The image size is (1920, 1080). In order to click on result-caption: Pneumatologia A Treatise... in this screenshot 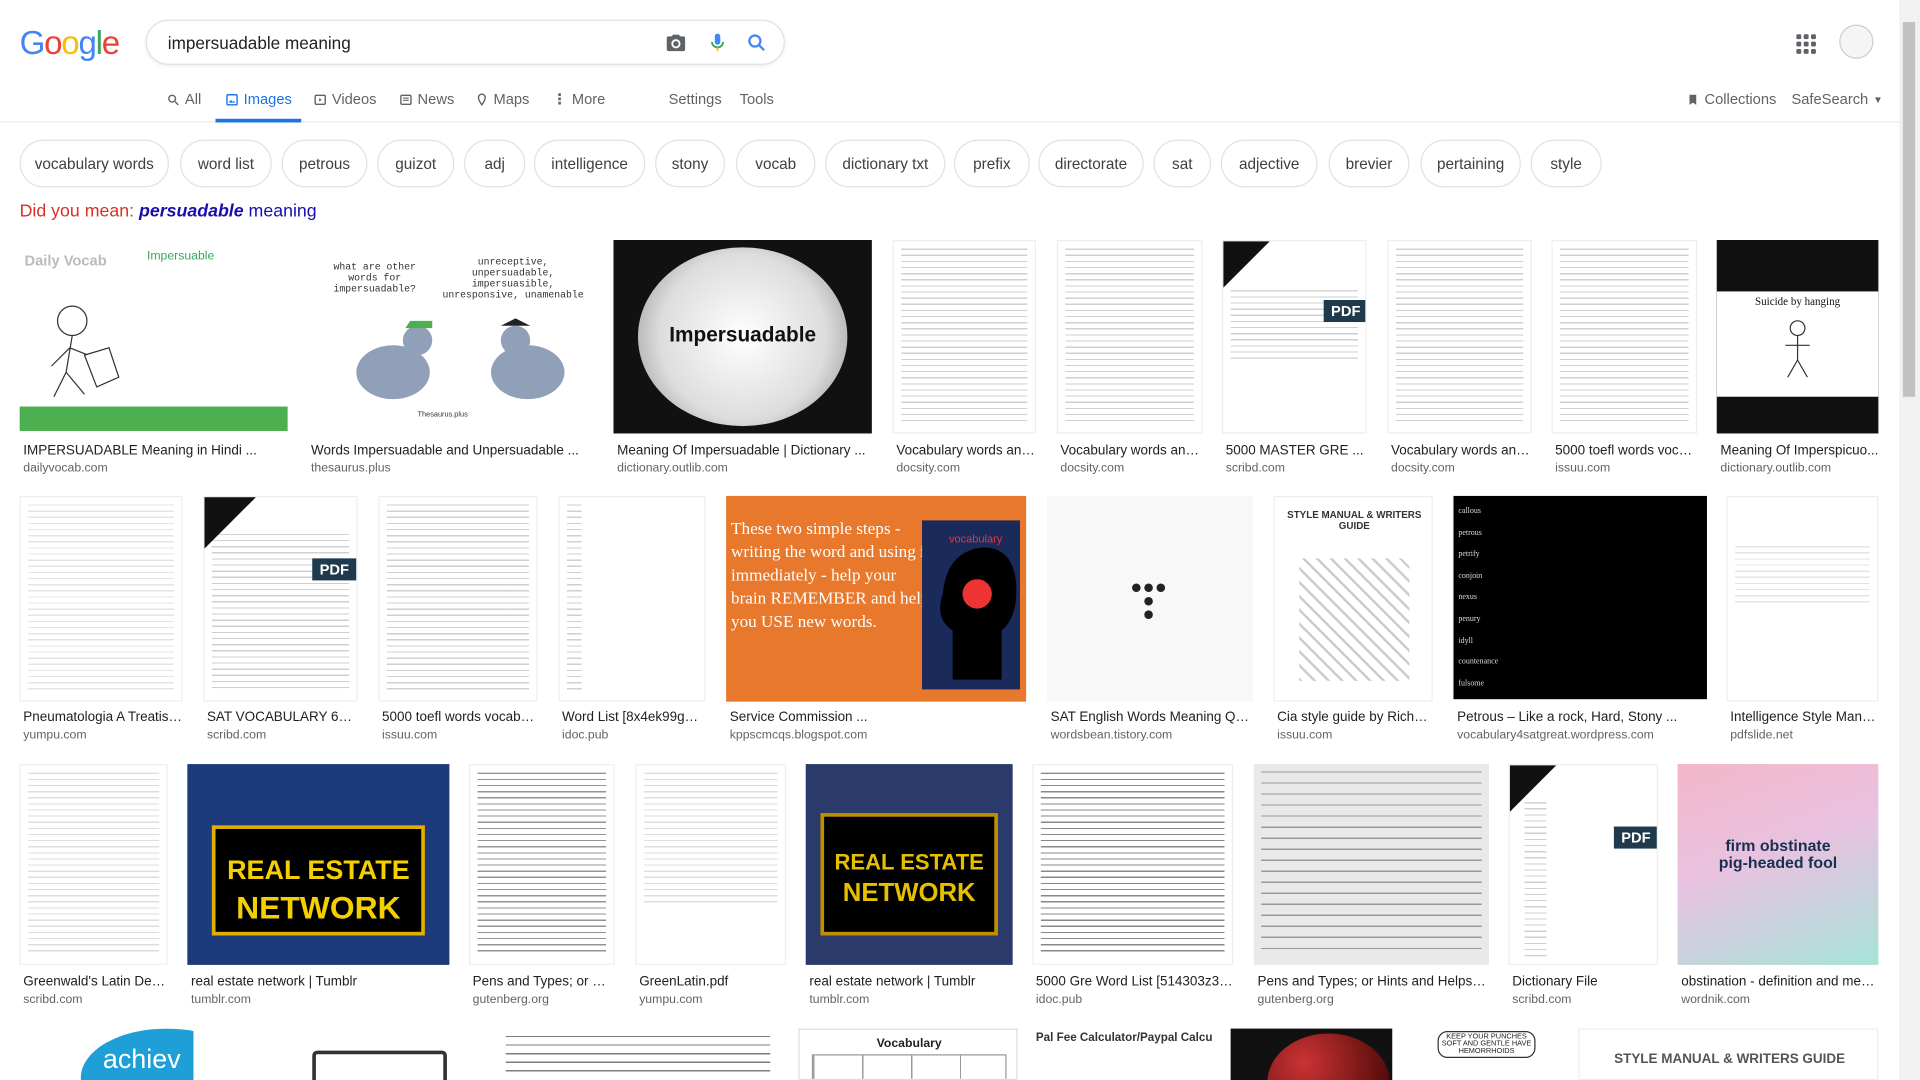, I will do `click(102, 717)`.